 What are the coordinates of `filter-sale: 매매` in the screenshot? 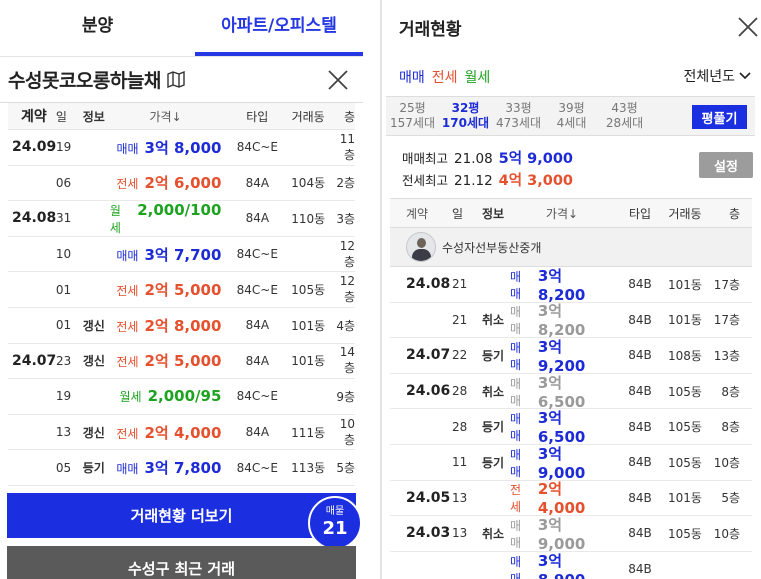 It's located at (412, 77).